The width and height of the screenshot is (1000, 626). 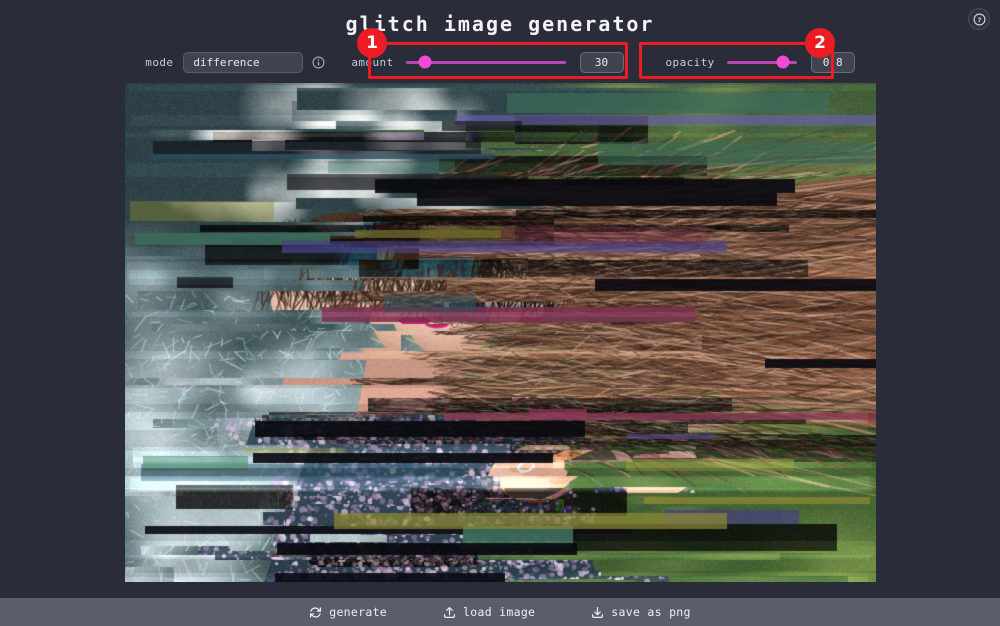 I want to click on mode-select: difference, so click(x=243, y=62).